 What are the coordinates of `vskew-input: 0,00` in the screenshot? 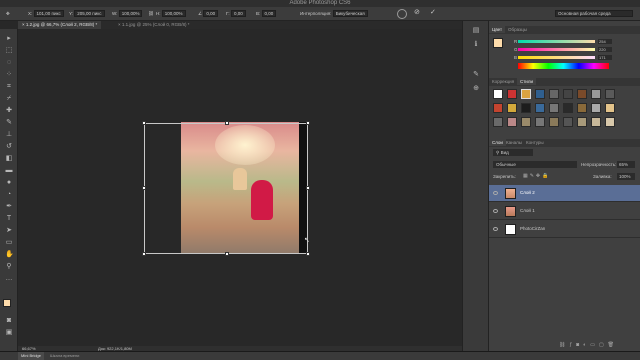 It's located at (269, 13).